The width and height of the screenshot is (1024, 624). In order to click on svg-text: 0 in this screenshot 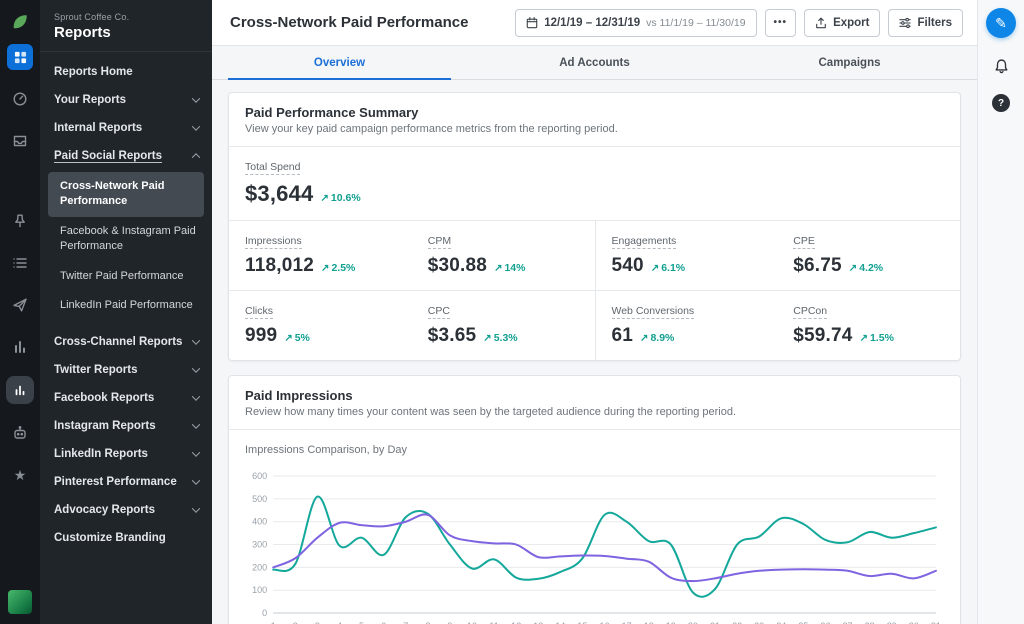, I will do `click(264, 613)`.